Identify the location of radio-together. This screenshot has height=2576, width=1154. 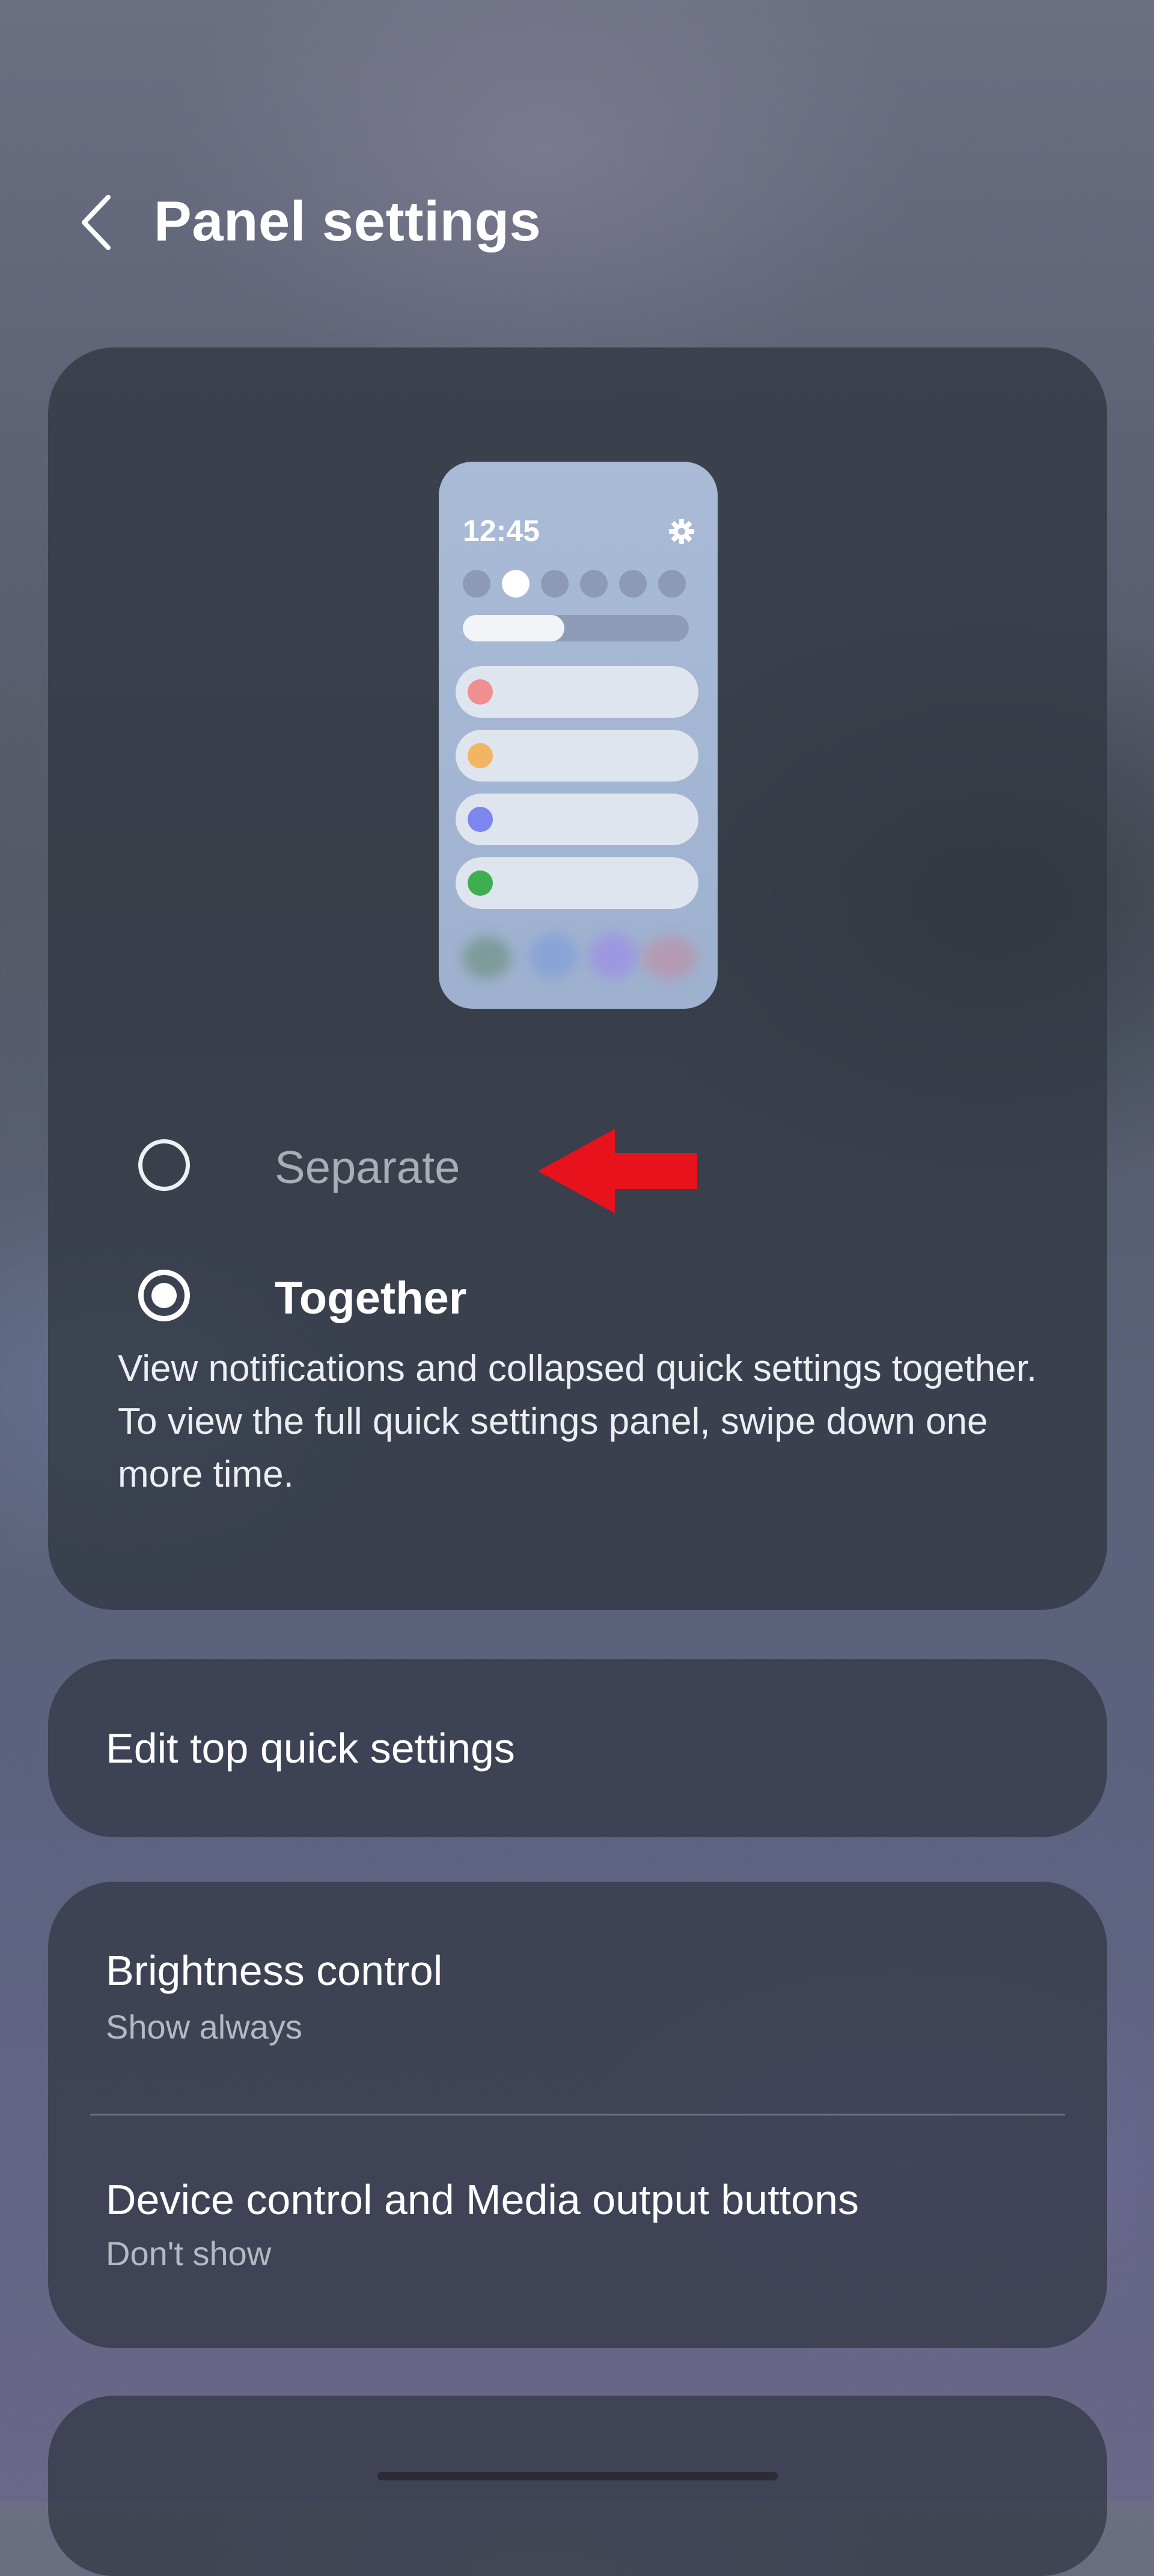
(164, 1295).